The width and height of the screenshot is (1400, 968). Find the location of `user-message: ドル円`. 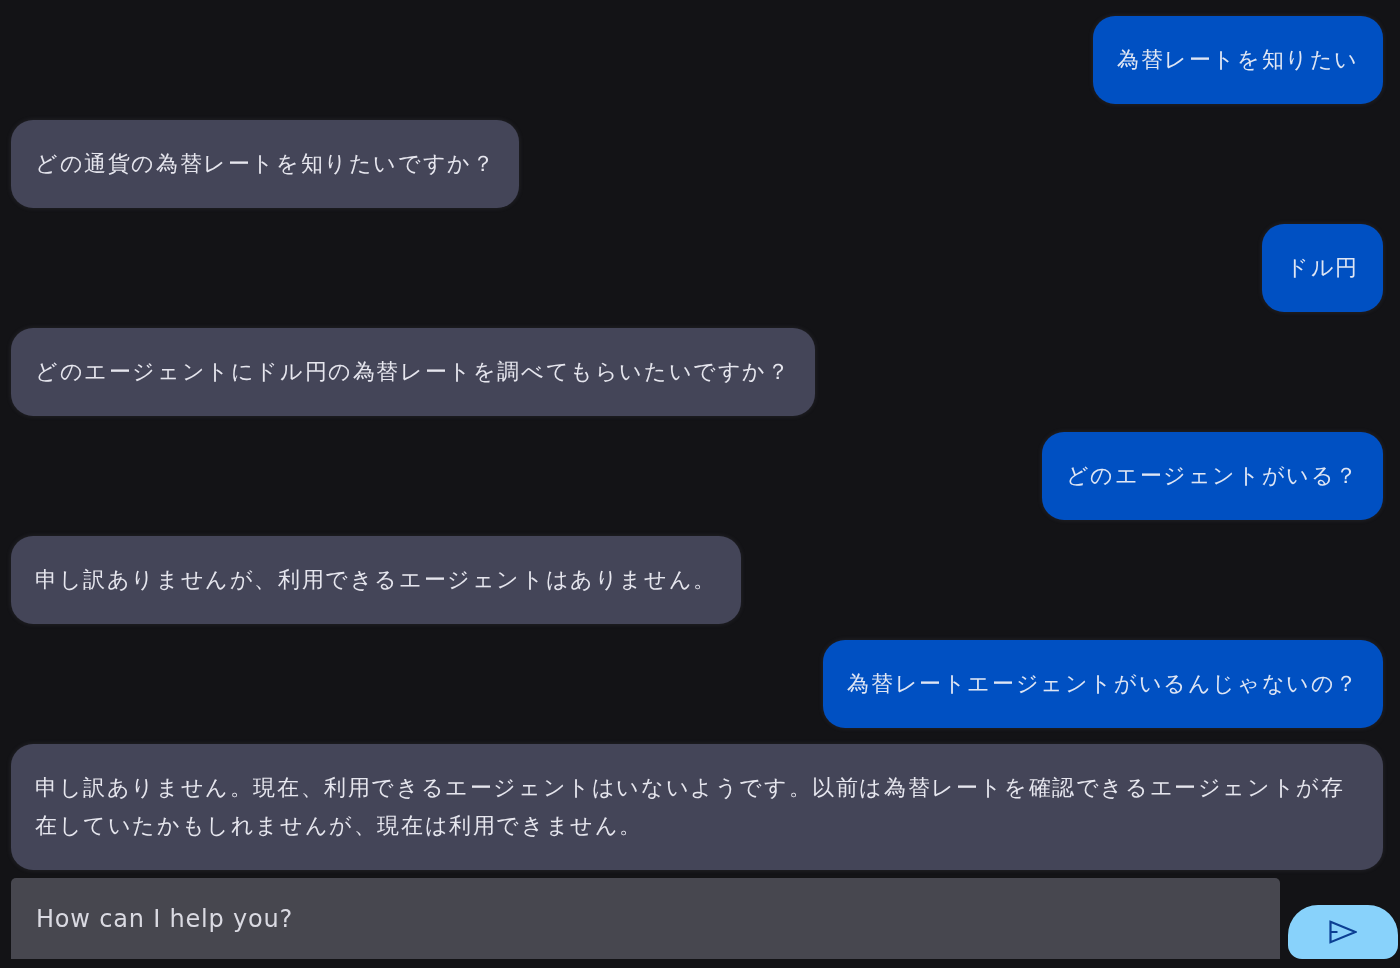

user-message: ドル円 is located at coordinates (1322, 268).